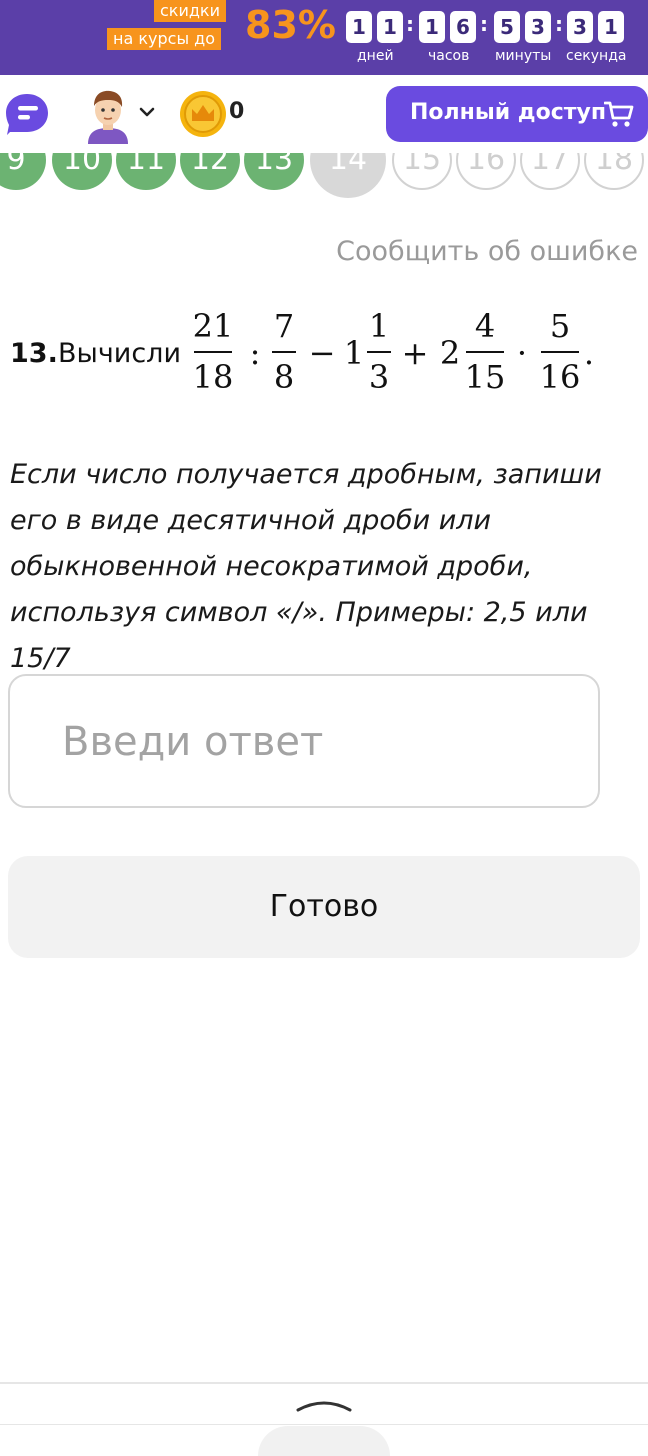  What do you see at coordinates (415, 353) in the screenshot?
I see `operator-plus: +` at bounding box center [415, 353].